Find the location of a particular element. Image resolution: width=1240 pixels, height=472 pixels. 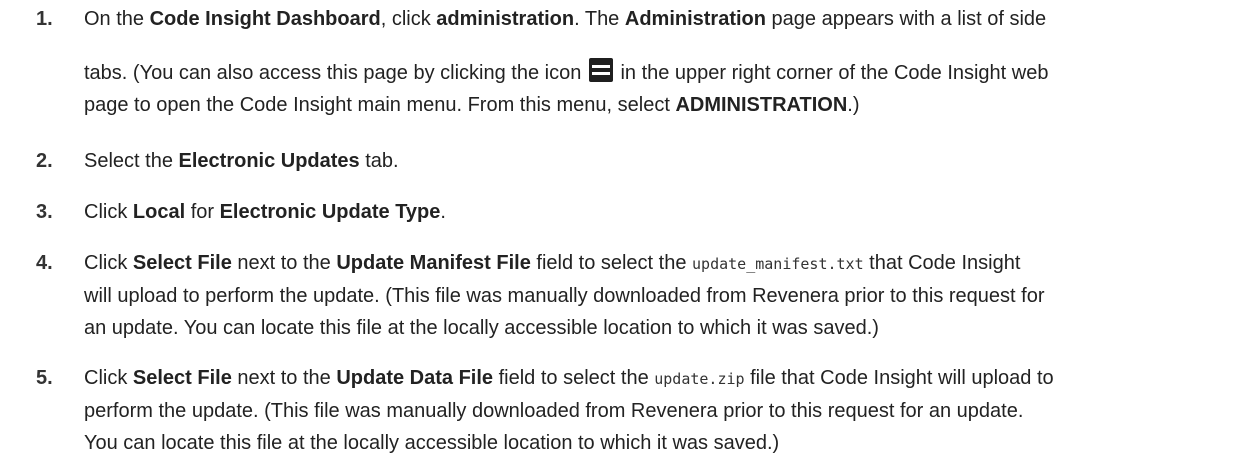

file-name: update_manifest.txt is located at coordinates (778, 264).